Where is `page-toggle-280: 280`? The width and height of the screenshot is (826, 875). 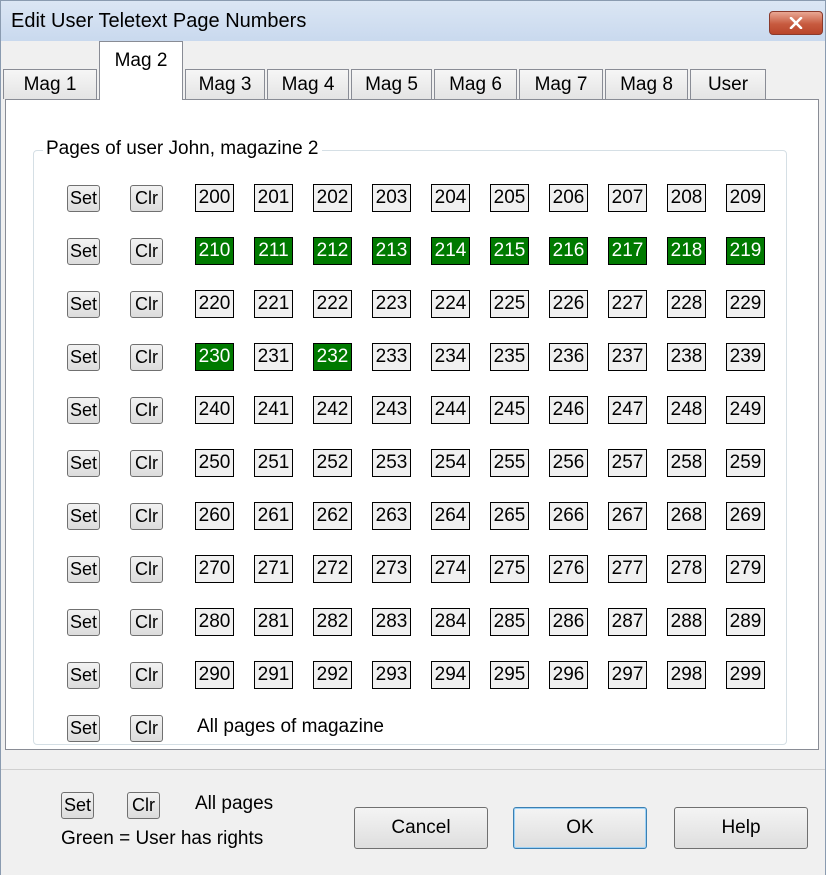 page-toggle-280: 280 is located at coordinates (214, 622).